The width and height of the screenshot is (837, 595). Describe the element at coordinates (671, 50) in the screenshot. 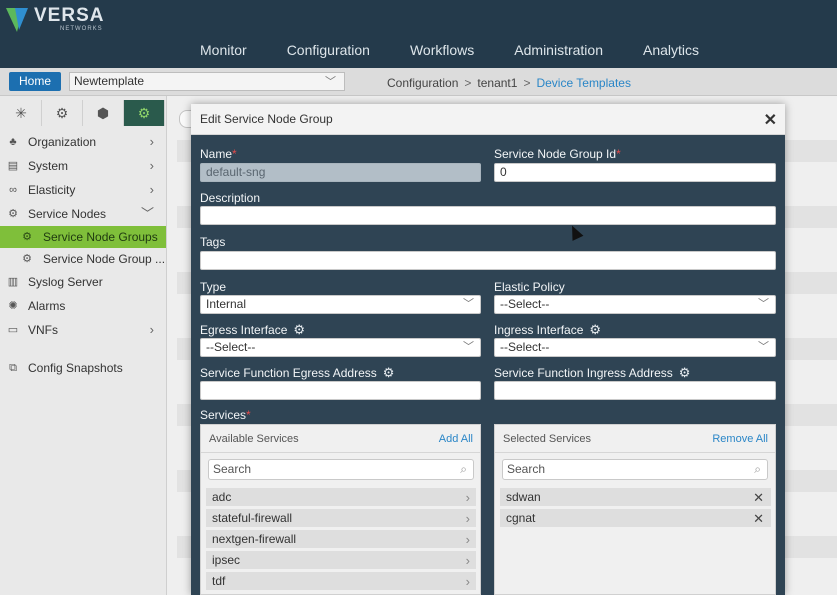

I see `nav-analytics: Analytics` at that location.